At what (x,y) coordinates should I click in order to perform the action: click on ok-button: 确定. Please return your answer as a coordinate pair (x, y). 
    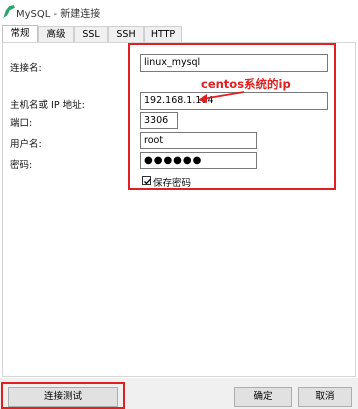
    Looking at the image, I should click on (263, 397).